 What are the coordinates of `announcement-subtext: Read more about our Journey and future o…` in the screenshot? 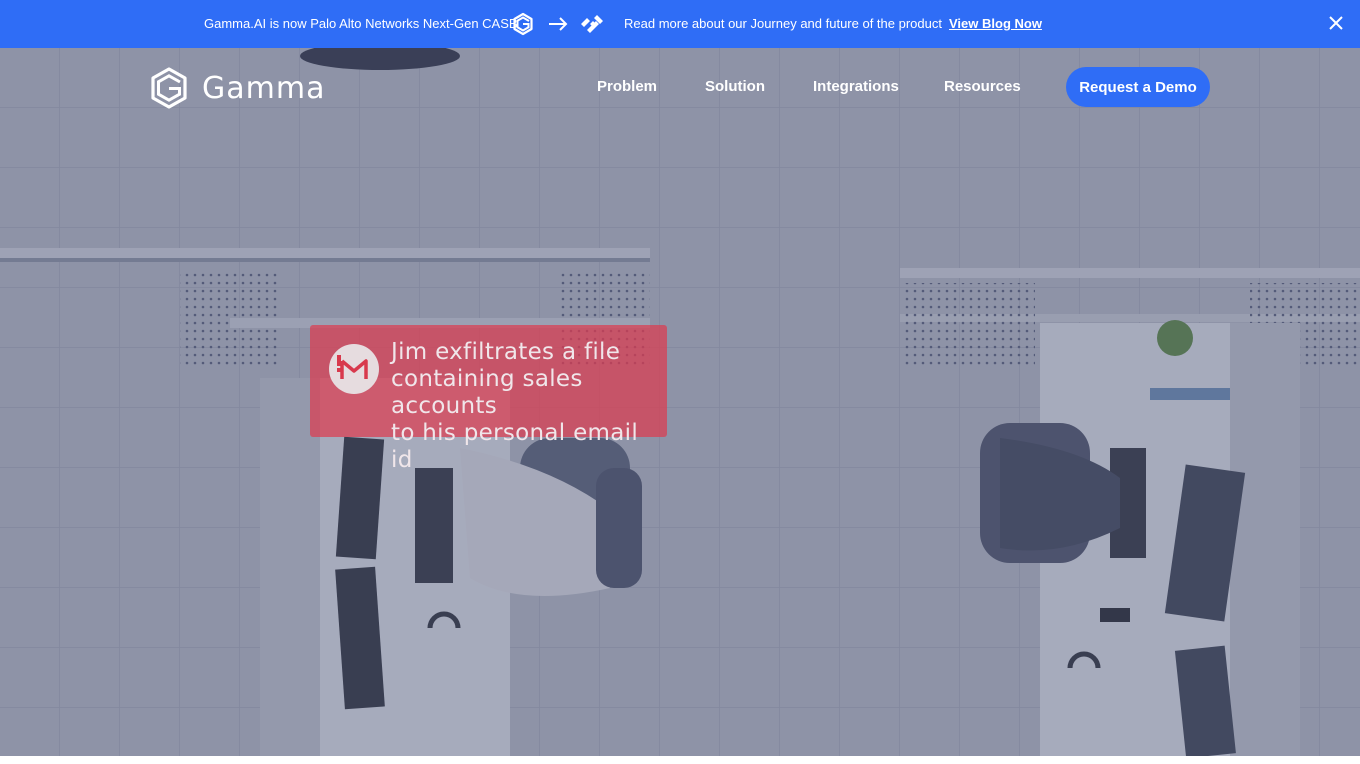 It's located at (783, 23).